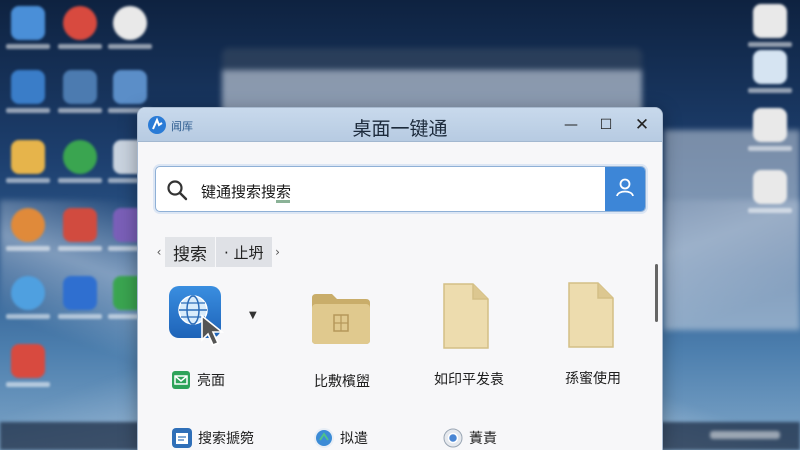  What do you see at coordinates (400, 129) in the screenshot?
I see `window-title: 桌面一键通` at bounding box center [400, 129].